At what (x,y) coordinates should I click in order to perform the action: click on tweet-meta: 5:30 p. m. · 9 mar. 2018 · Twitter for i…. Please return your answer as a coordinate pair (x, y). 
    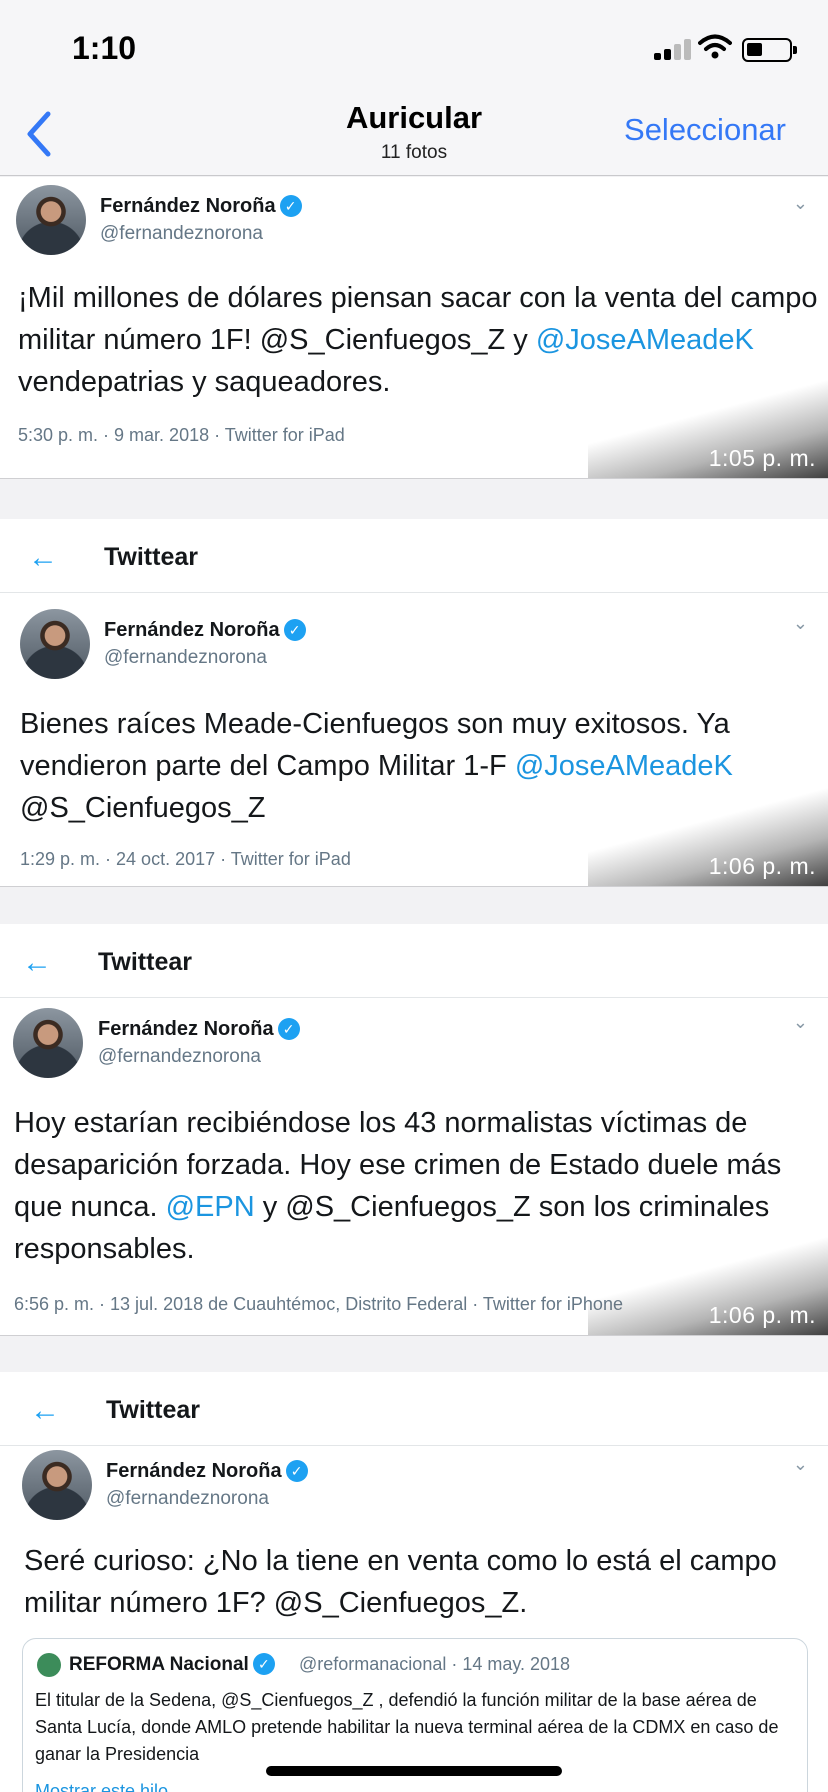
    Looking at the image, I should click on (181, 435).